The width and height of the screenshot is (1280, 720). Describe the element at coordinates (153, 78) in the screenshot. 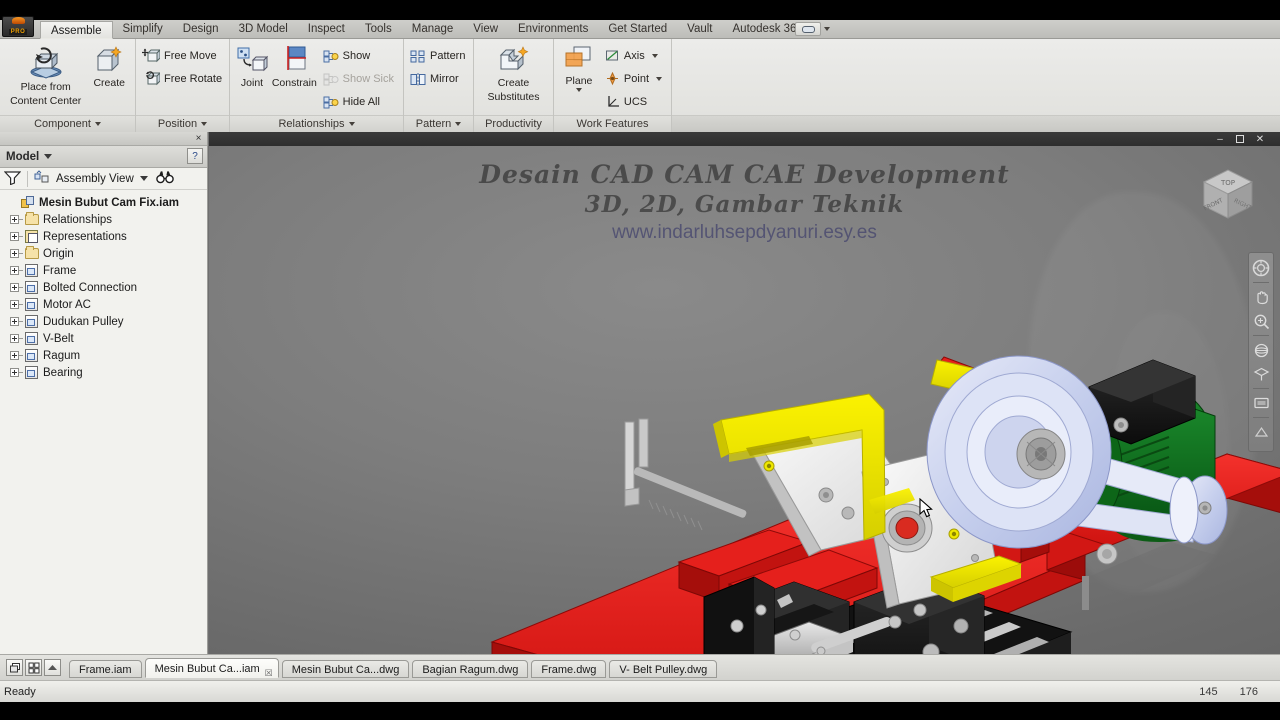

I see `free-rotate-icon` at that location.